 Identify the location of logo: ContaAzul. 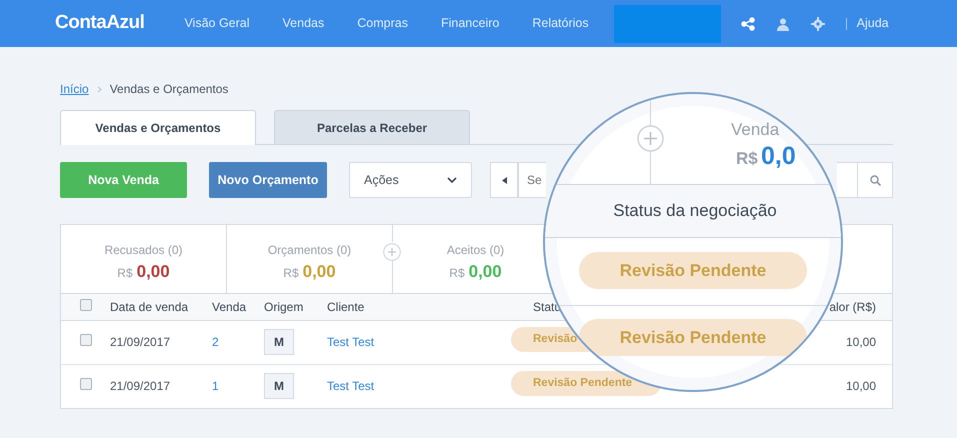
(99, 23).